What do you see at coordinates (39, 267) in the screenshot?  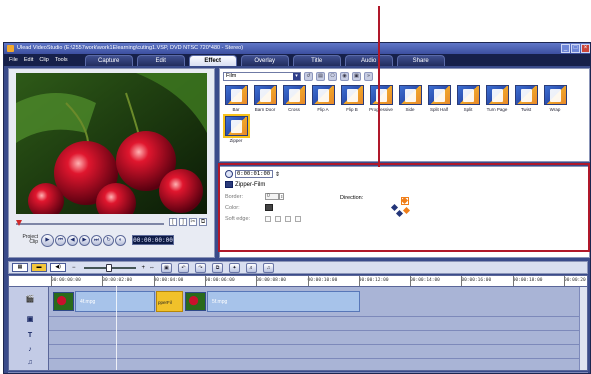 I see `timeline-view-button: ▬` at bounding box center [39, 267].